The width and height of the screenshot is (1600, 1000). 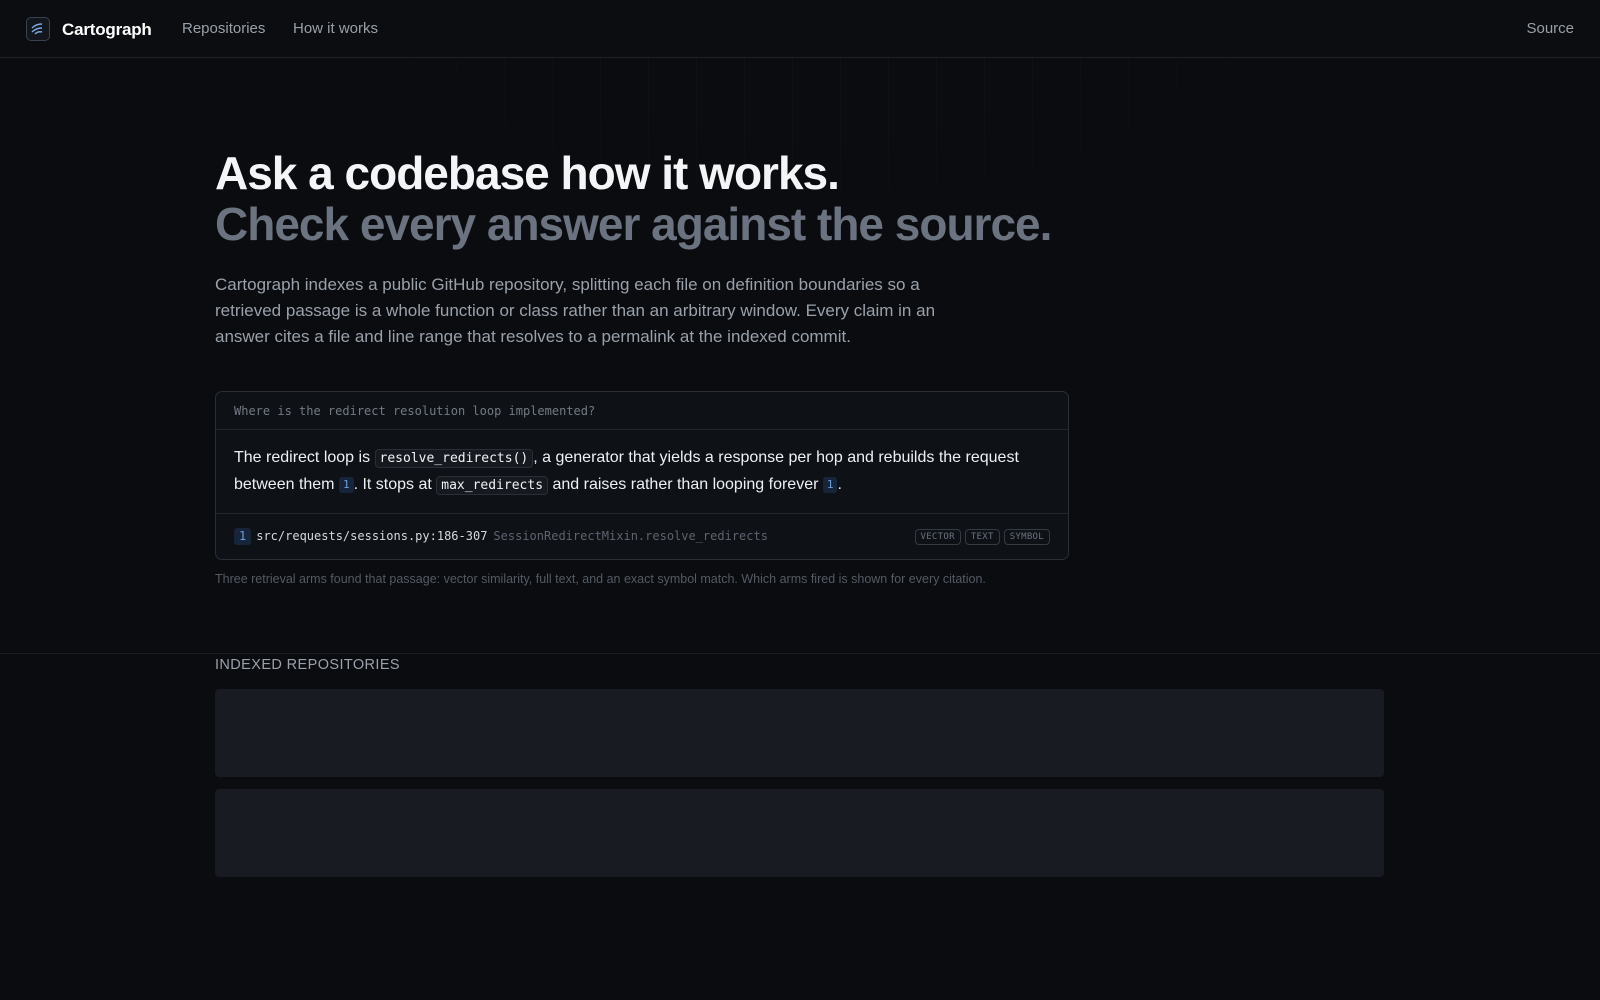 I want to click on citation-file-path: src/requests/sessions.py:186-307, so click(x=371, y=536).